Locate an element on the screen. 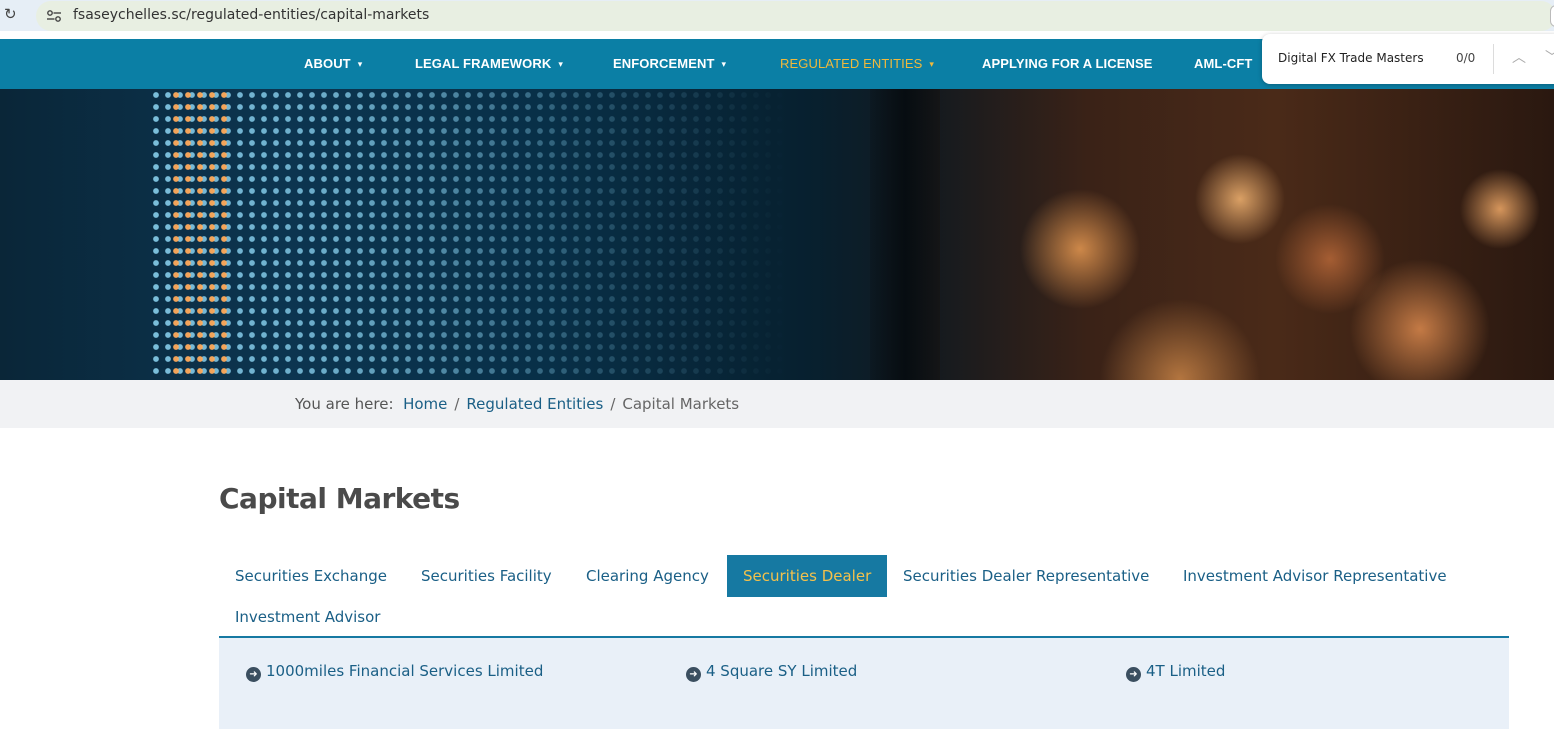 The image size is (1554, 729). hero-led-display-accent is located at coordinates (200, 234).